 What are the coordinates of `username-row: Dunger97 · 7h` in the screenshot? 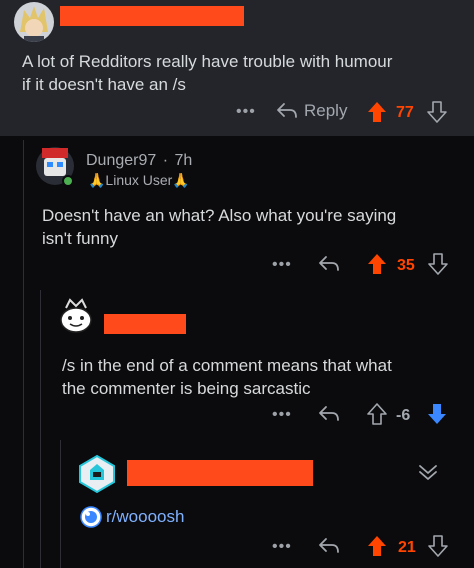 It's located at (139, 161).